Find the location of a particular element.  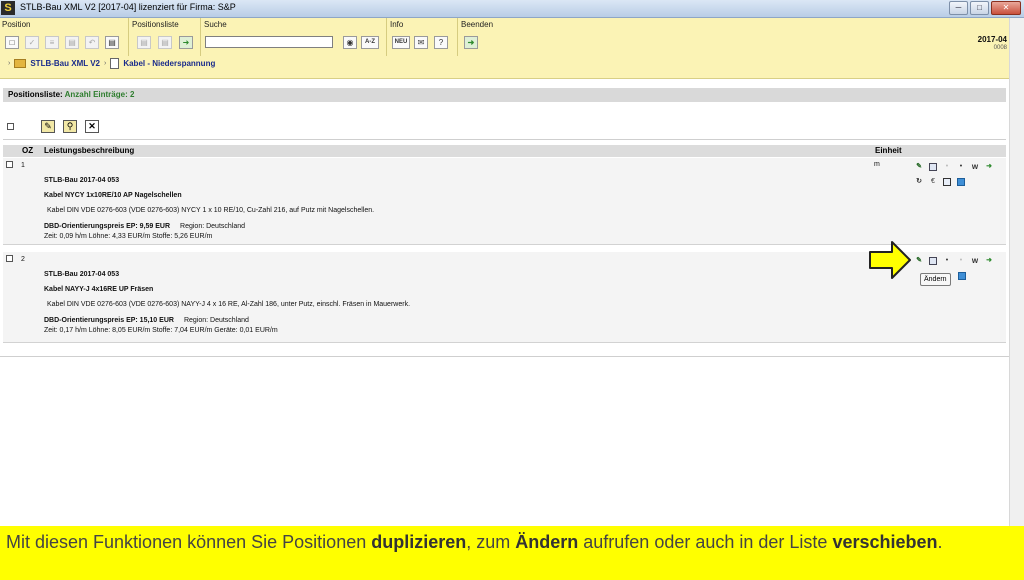

print-button: ▤ is located at coordinates (112, 42).